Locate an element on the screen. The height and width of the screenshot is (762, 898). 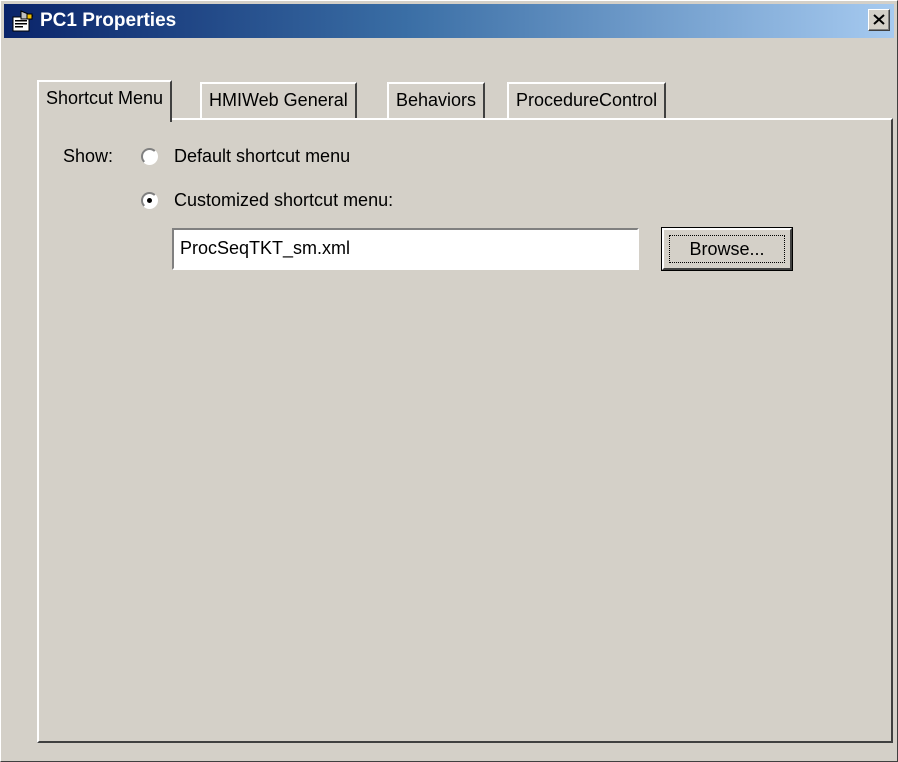
tab-procedurecontrol: ProcedureControl is located at coordinates (587, 100).